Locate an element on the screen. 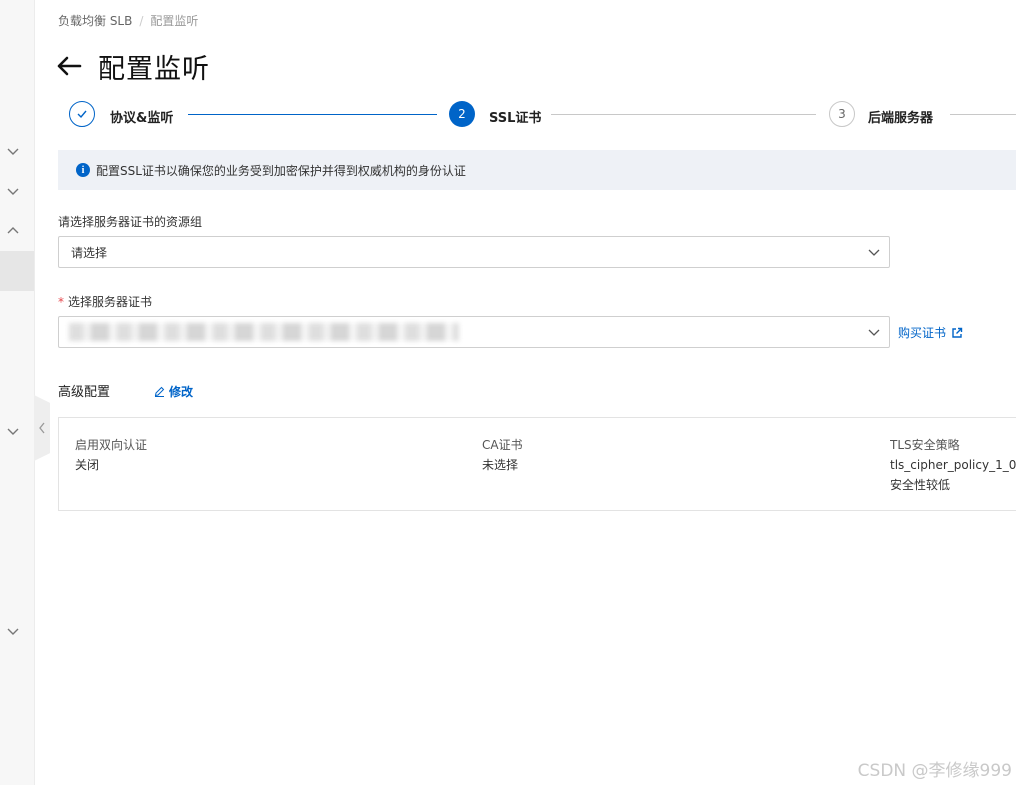 The width and height of the screenshot is (1016, 785). tls-policy-item: TLS安全策略 tls_cipher_policy_1_0：支 安全性较低 is located at coordinates (953, 465).